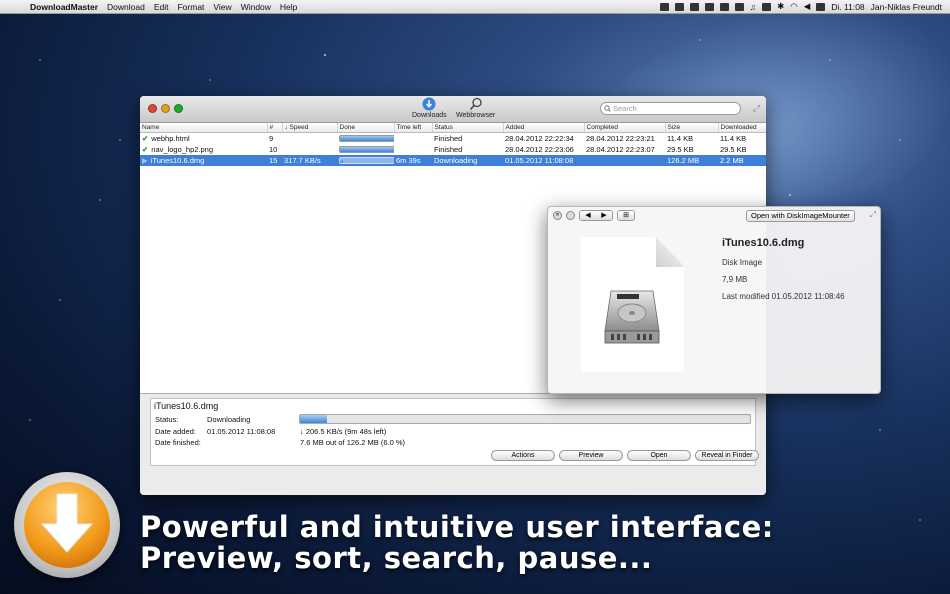 This screenshot has height=594, width=950. I want to click on column-header-added: Added, so click(544, 128).